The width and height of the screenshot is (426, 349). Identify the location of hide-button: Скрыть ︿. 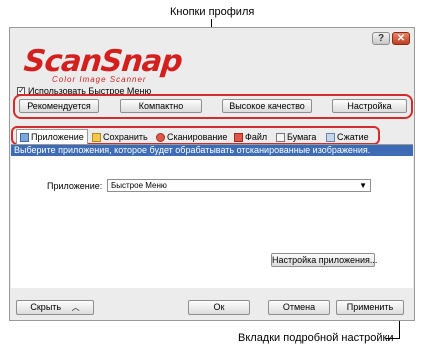
(55, 307).